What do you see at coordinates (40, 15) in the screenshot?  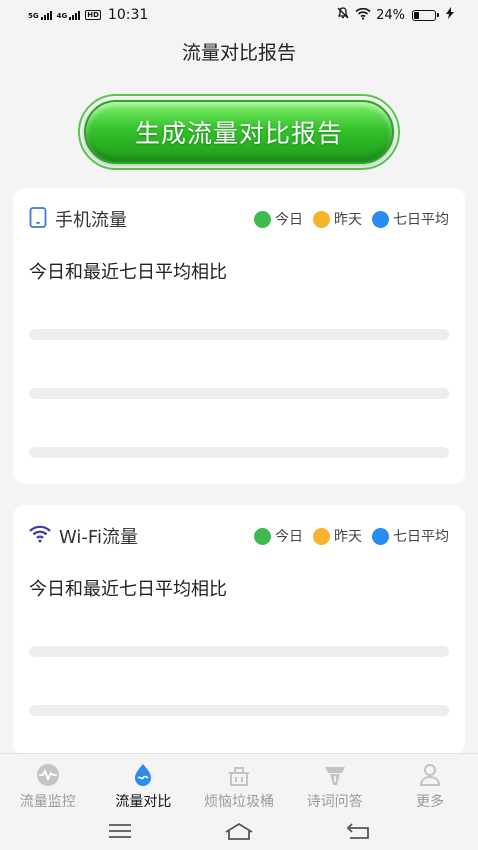 I see `signal-5g-icon: 5G` at bounding box center [40, 15].